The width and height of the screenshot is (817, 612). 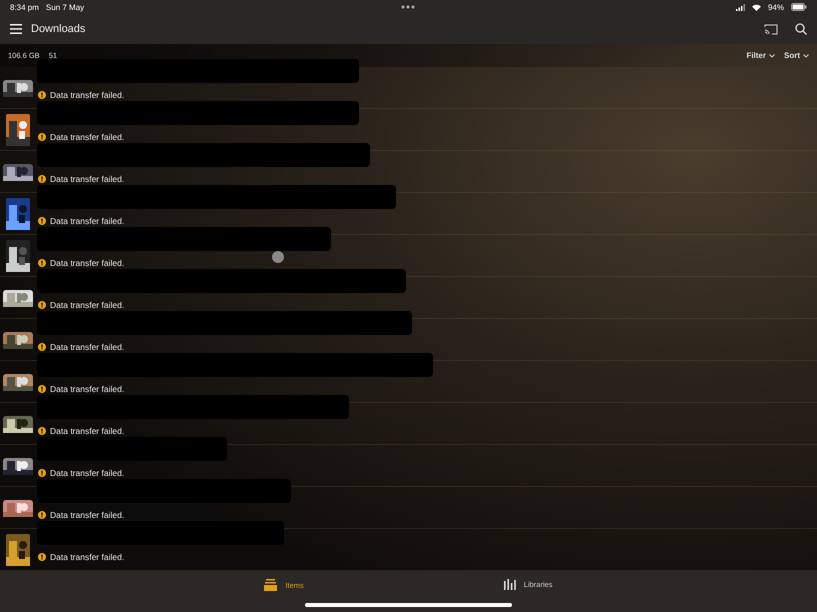 I want to click on touch-indicator, so click(x=278, y=257).